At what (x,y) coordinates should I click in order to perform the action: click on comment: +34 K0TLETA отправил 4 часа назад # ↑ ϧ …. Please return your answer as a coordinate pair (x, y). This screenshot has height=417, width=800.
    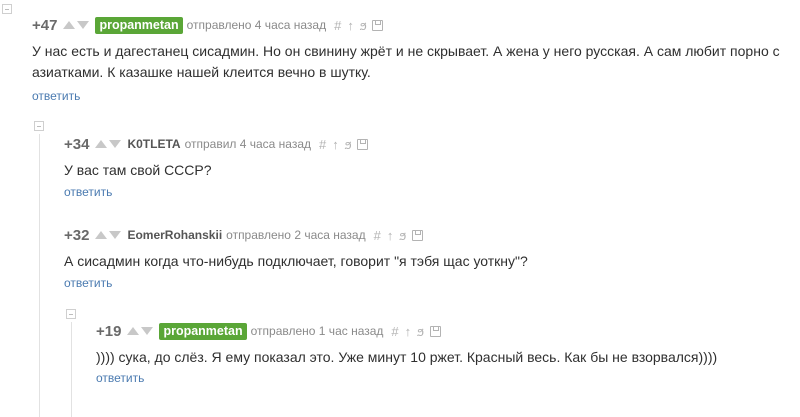
    Looking at the image, I should click on (424, 167).